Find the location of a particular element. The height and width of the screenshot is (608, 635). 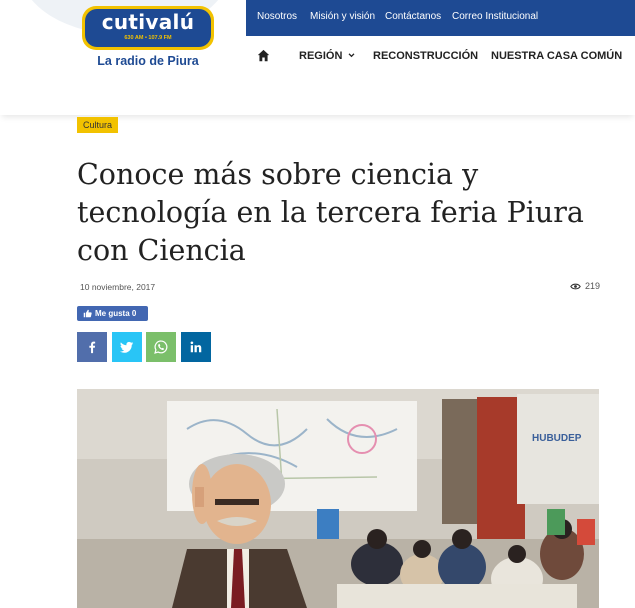

topbar-link-nosotros: Nosotros is located at coordinates (277, 16).